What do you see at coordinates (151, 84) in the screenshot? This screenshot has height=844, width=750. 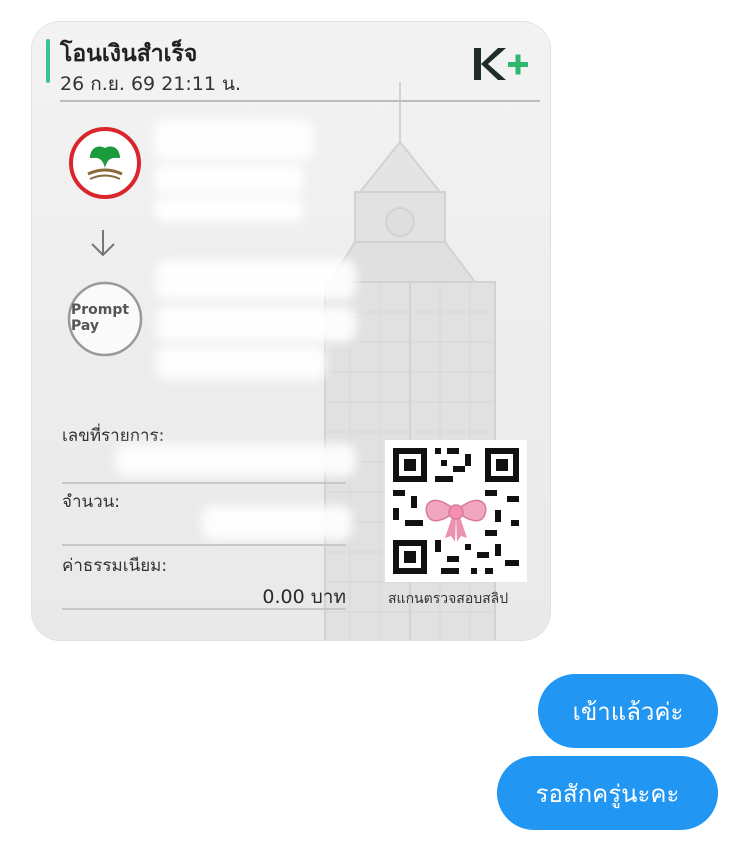 I see `slip-datetime: 26 ก.ย. 69 21:11 น.` at bounding box center [151, 84].